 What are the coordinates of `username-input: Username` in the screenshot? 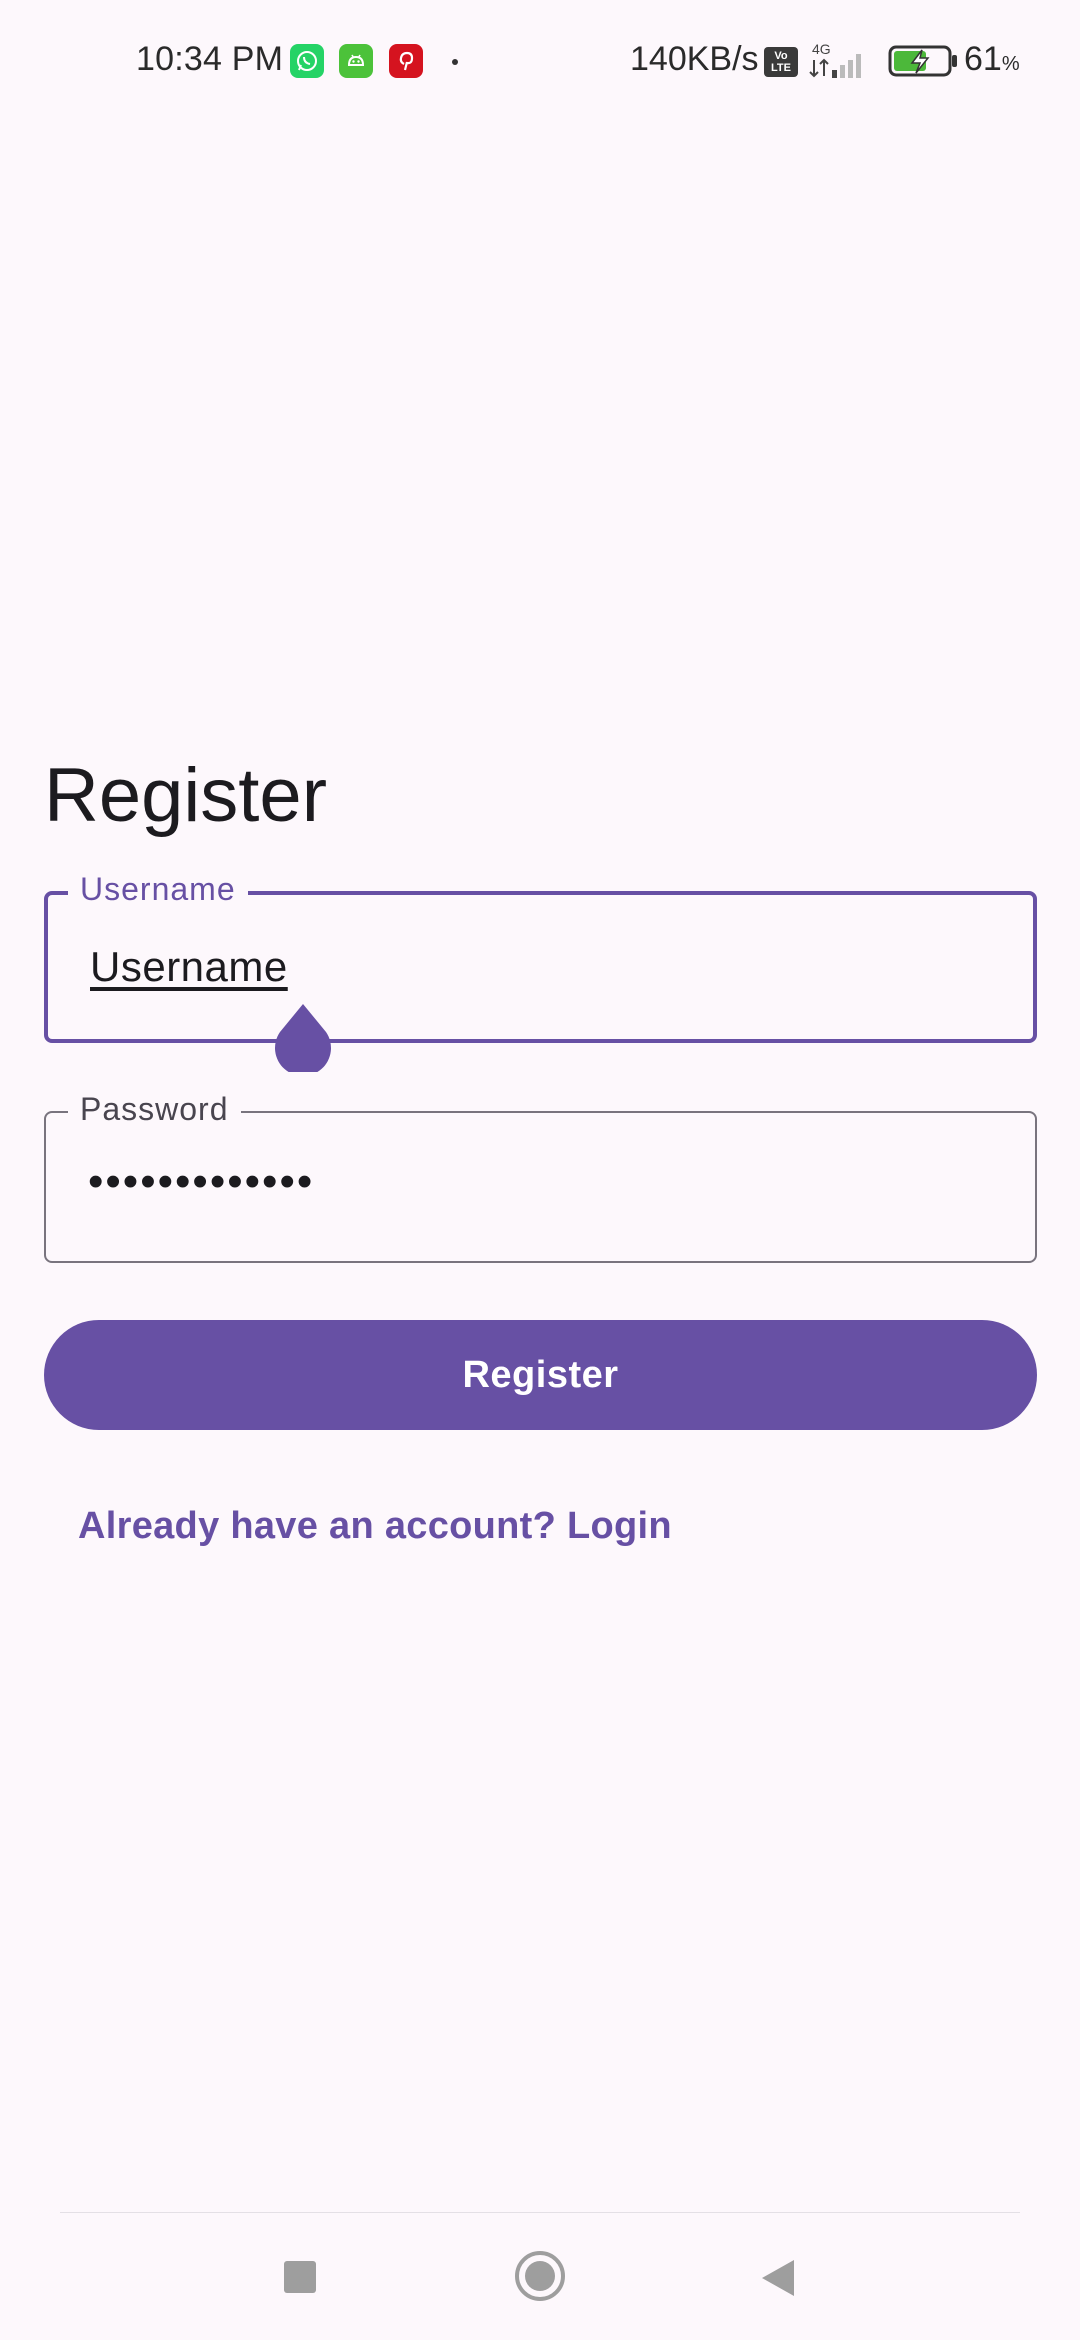 It's located at (189, 967).